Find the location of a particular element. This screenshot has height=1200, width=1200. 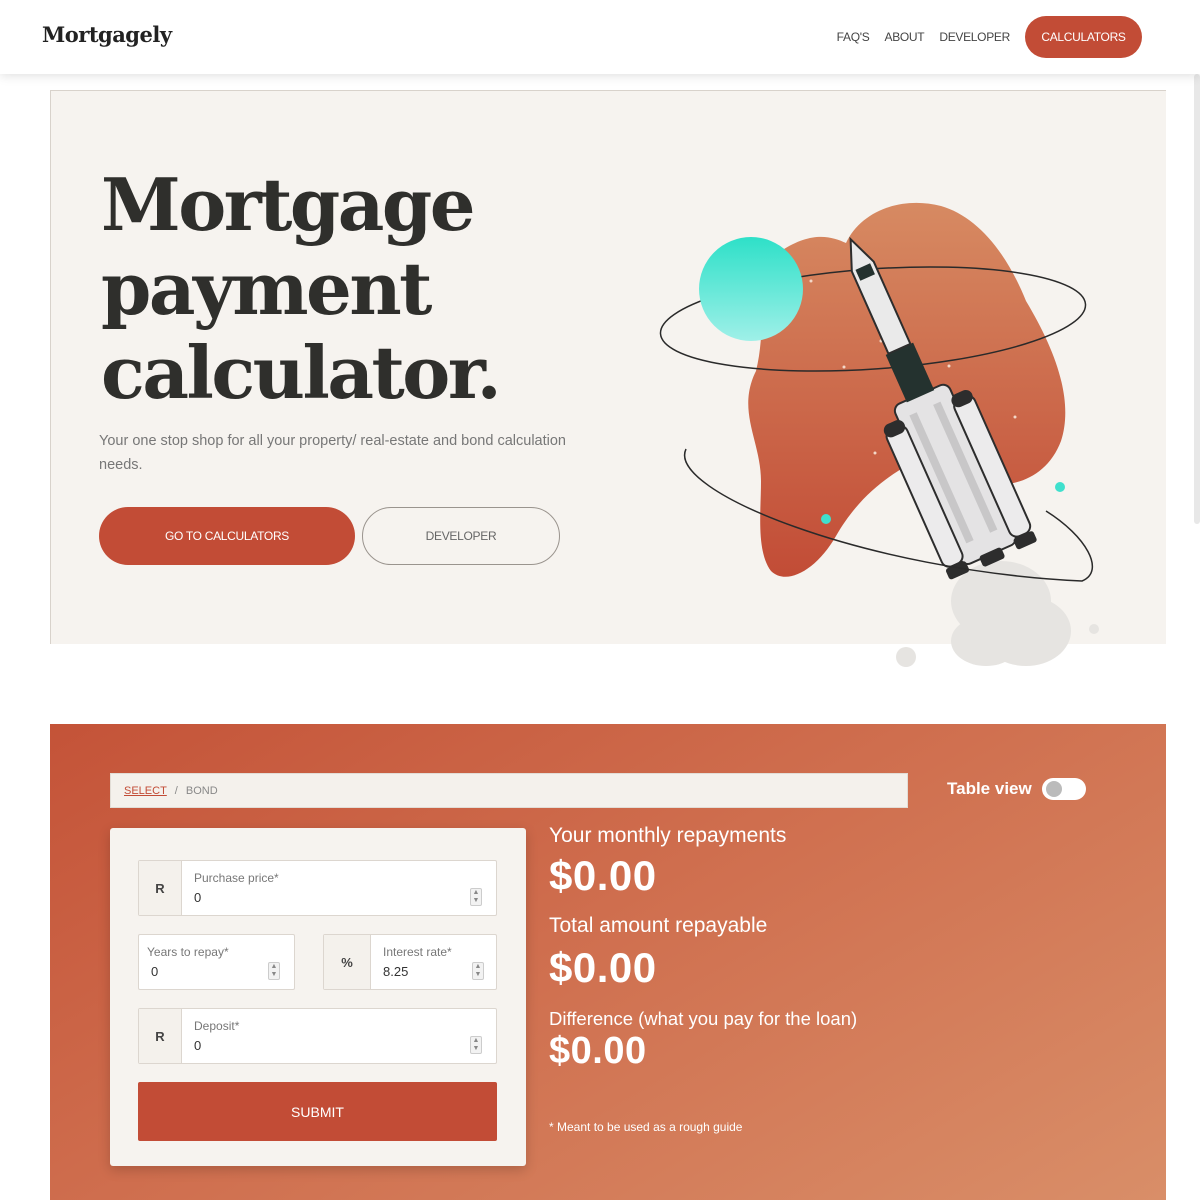

interest-rate-value: 8.25 is located at coordinates (395, 971).